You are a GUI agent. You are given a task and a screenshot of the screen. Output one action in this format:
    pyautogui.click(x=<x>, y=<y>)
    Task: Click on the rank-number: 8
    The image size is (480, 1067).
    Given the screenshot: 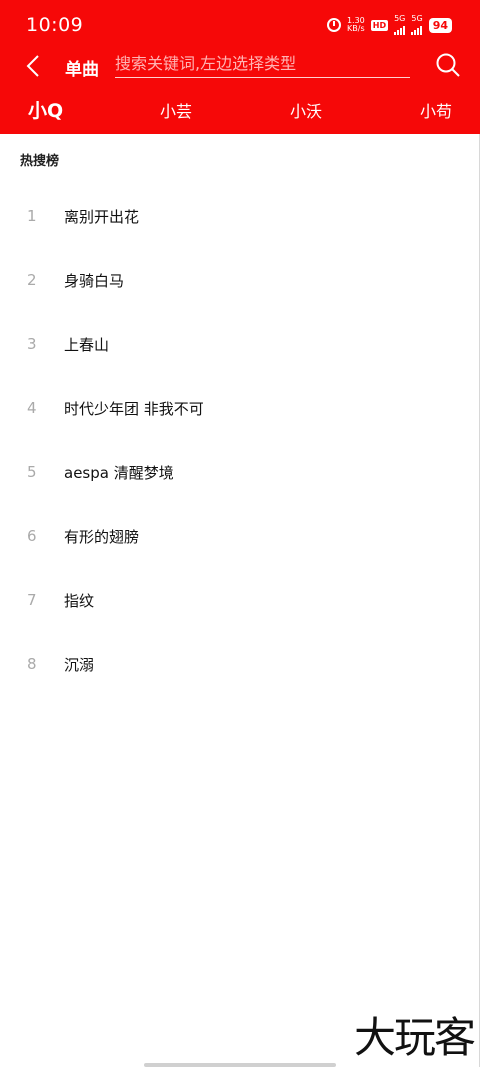 What is the action you would take?
    pyautogui.click(x=32, y=664)
    